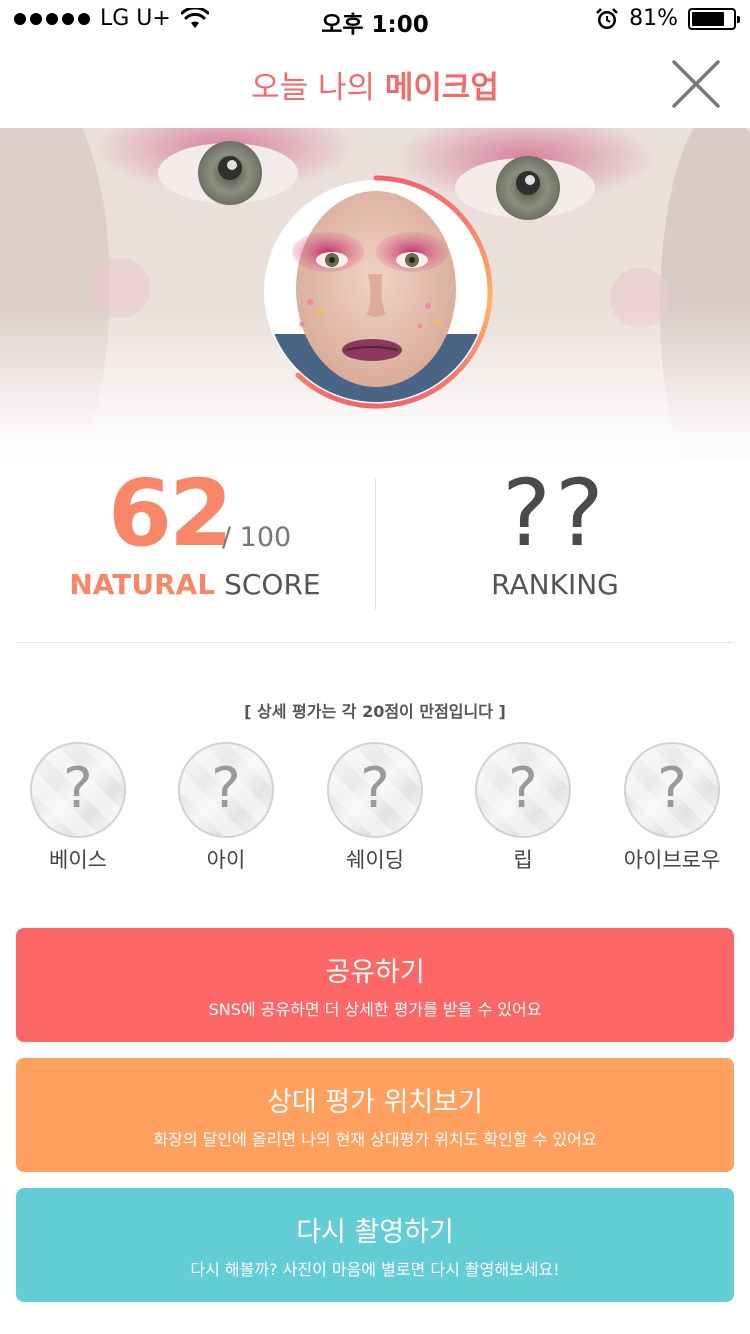 Image resolution: width=750 pixels, height=1334 pixels. I want to click on category-list: ? 베이스 ? 아이 ? 쉐이딩 ? 립 ? 아이브로우, so click(375, 812).